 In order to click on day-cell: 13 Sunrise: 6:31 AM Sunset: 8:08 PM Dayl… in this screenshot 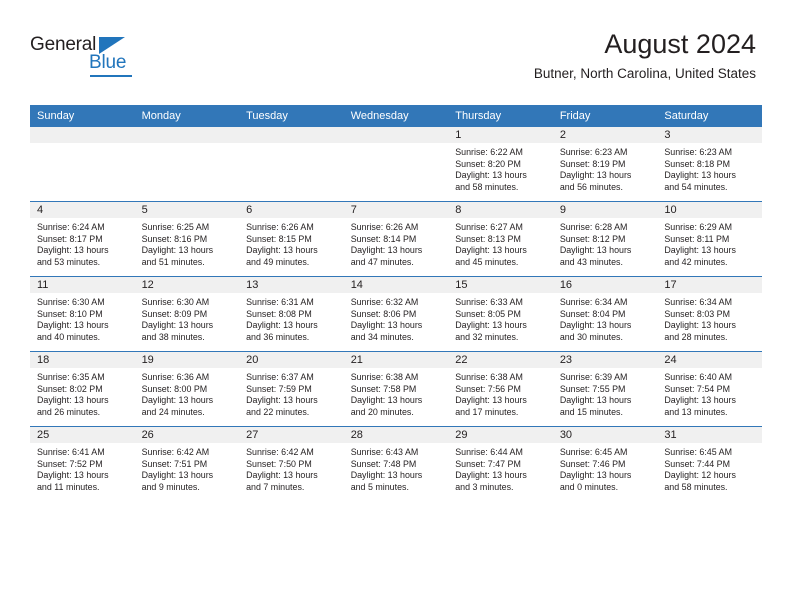, I will do `click(291, 314)`.